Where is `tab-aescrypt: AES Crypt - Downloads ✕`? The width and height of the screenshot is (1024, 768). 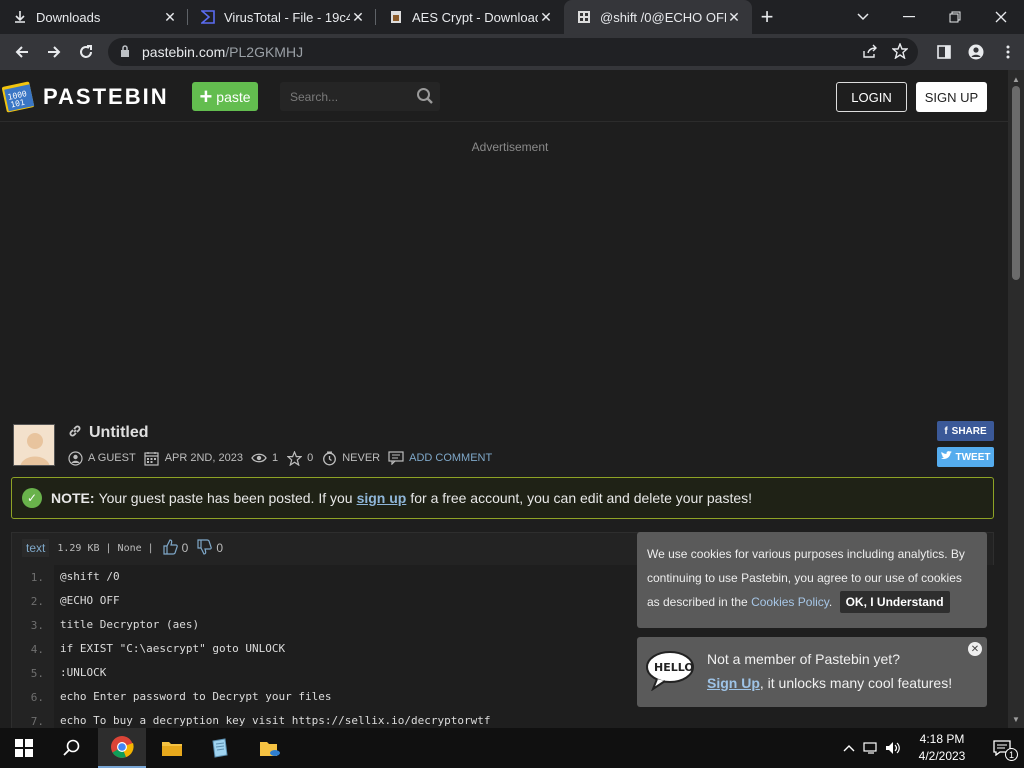 tab-aescrypt: AES Crypt - Downloads ✕ is located at coordinates (470, 17).